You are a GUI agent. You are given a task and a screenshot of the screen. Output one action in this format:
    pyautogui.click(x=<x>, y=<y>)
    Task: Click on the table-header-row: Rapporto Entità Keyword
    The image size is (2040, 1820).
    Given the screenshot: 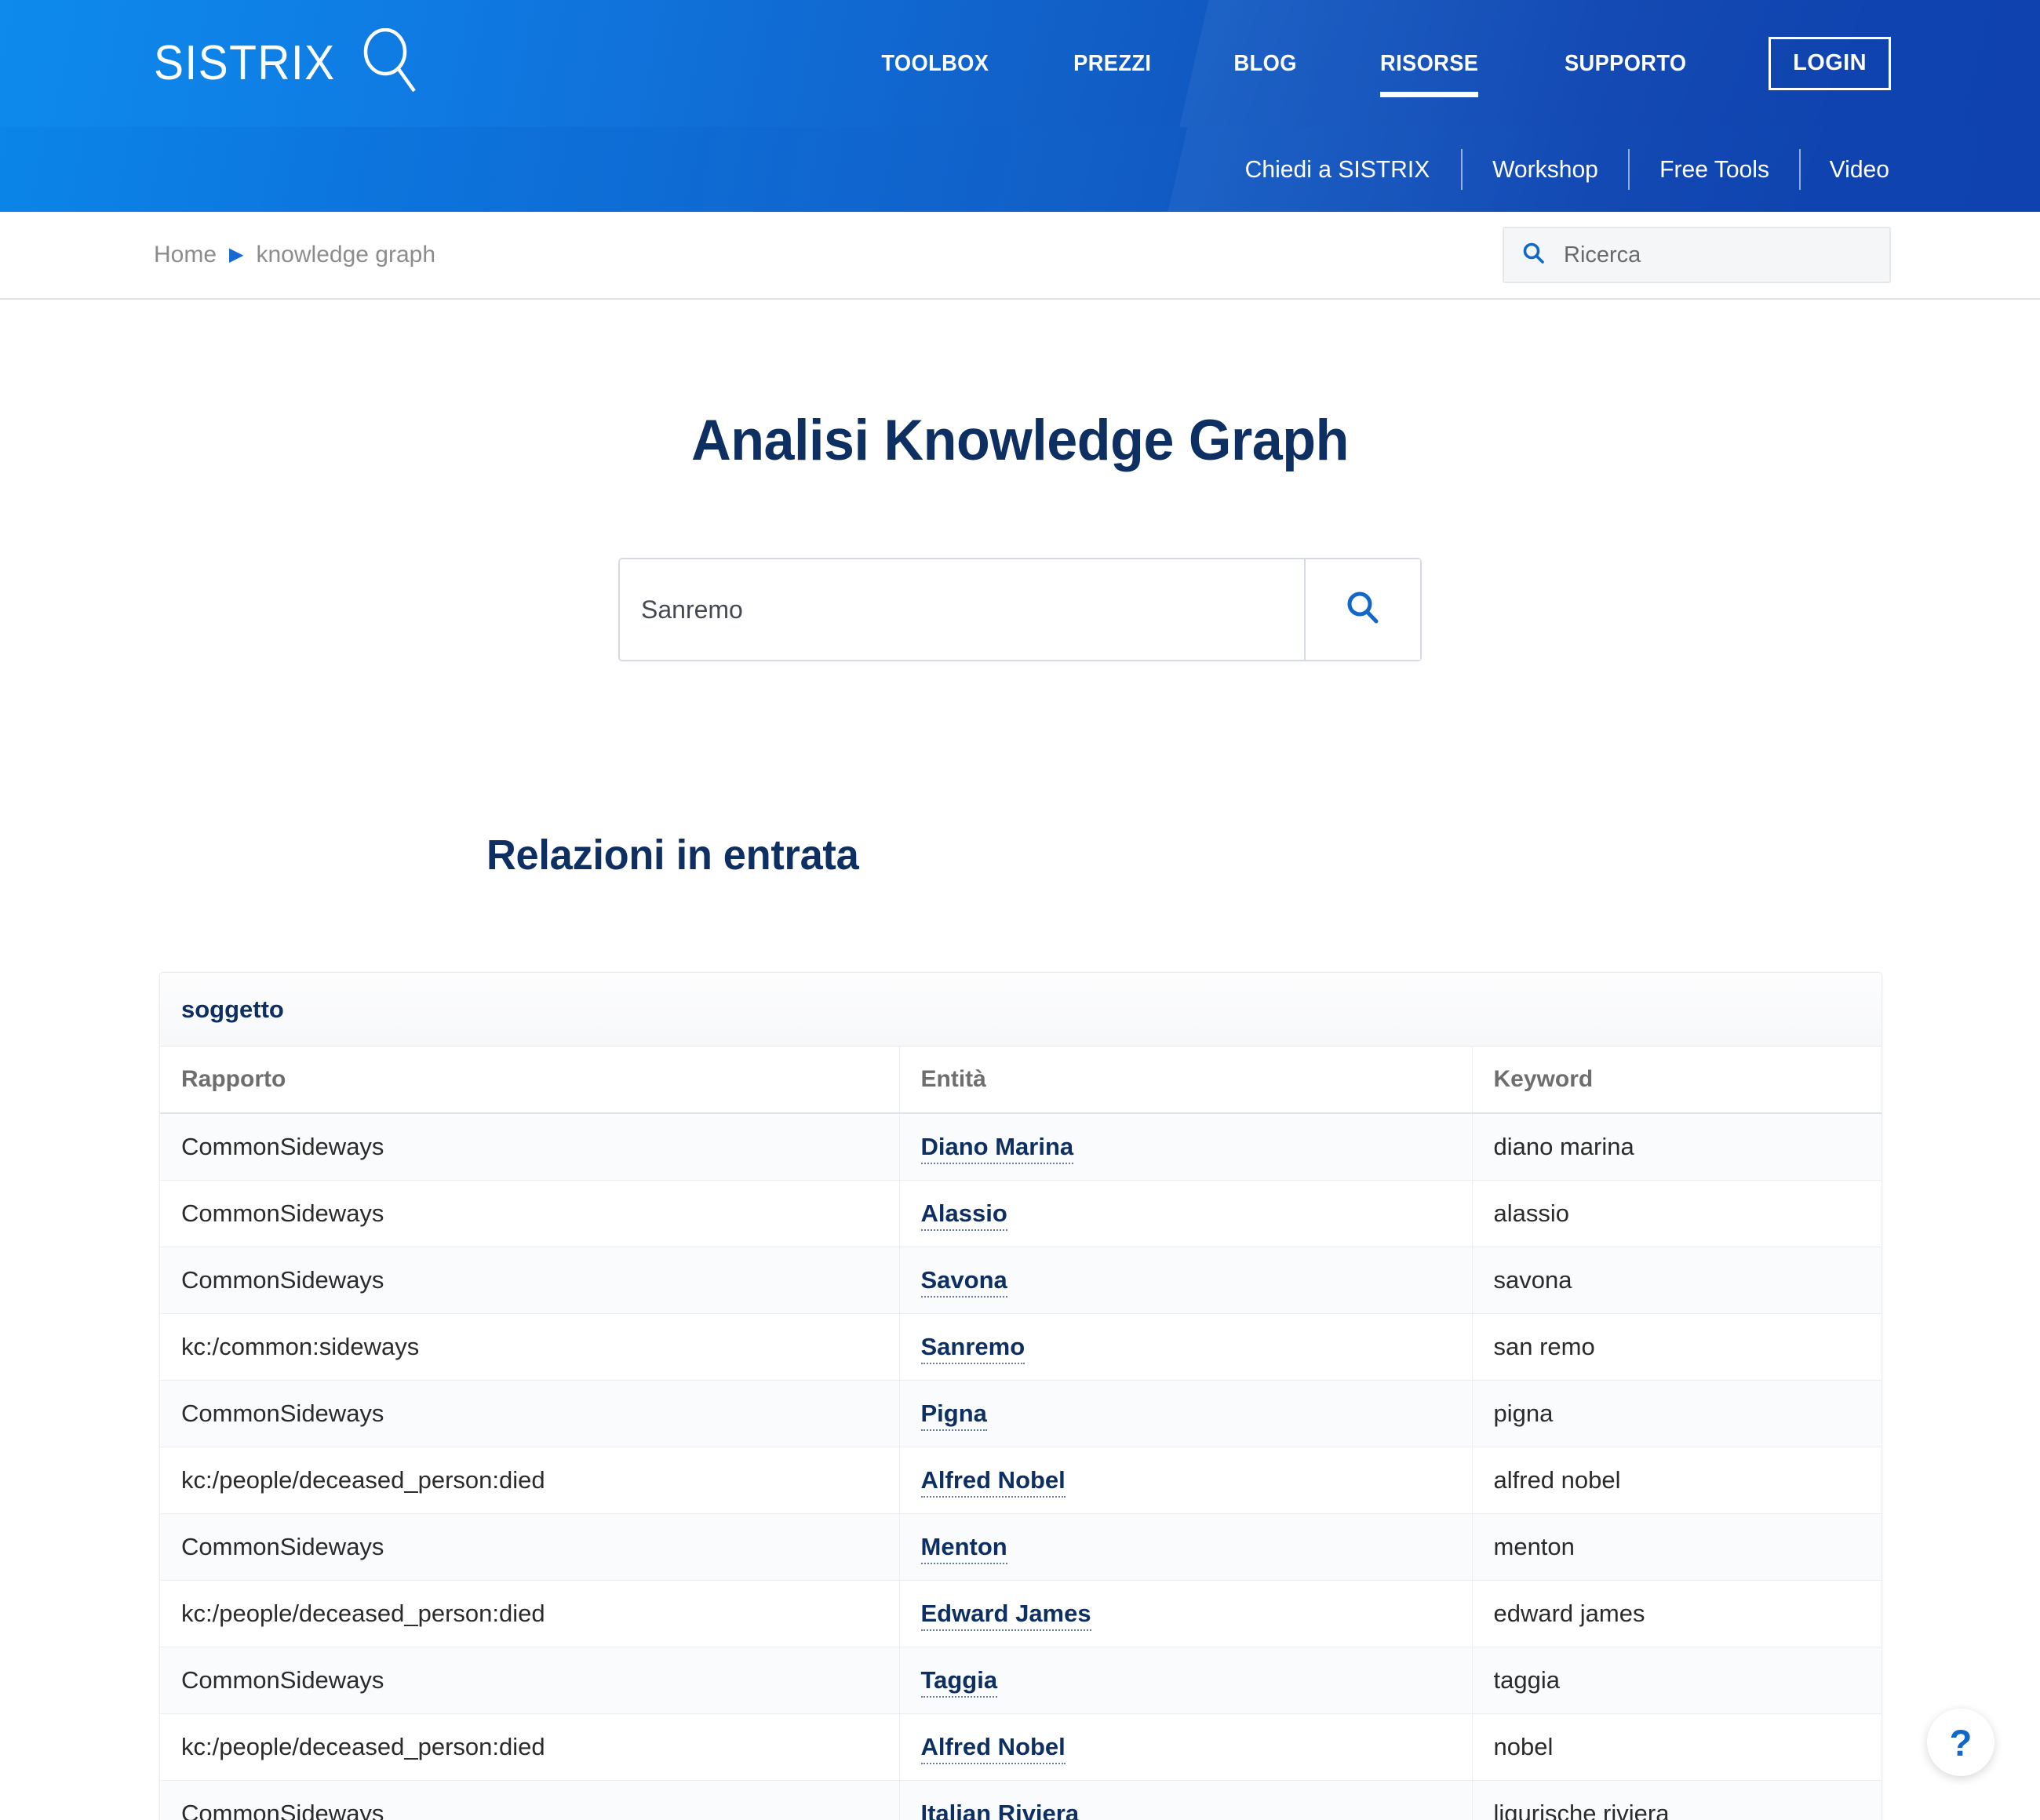 What is the action you would take?
    pyautogui.click(x=1021, y=1080)
    